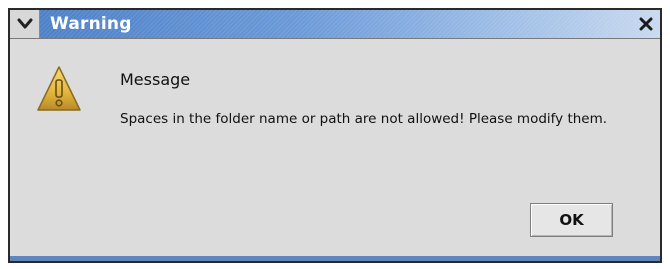 This screenshot has height=269, width=670. I want to click on close-button, so click(646, 24).